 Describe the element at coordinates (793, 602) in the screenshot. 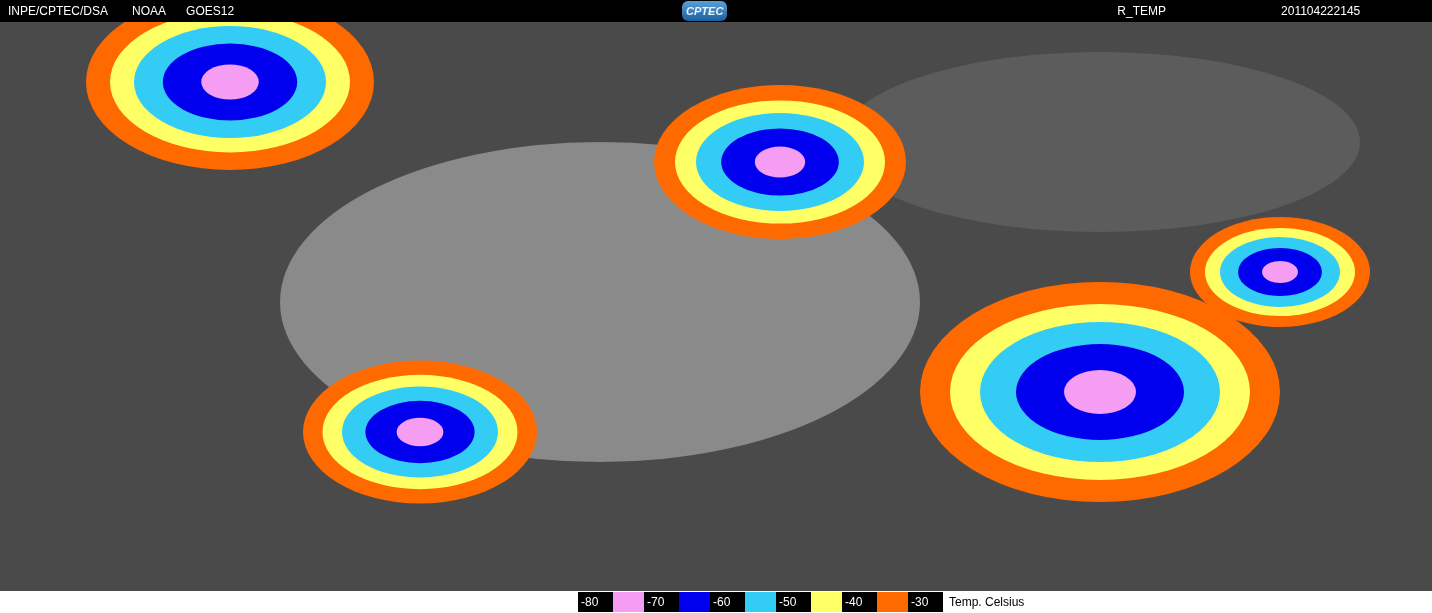

I see `legend-label: -50` at that location.